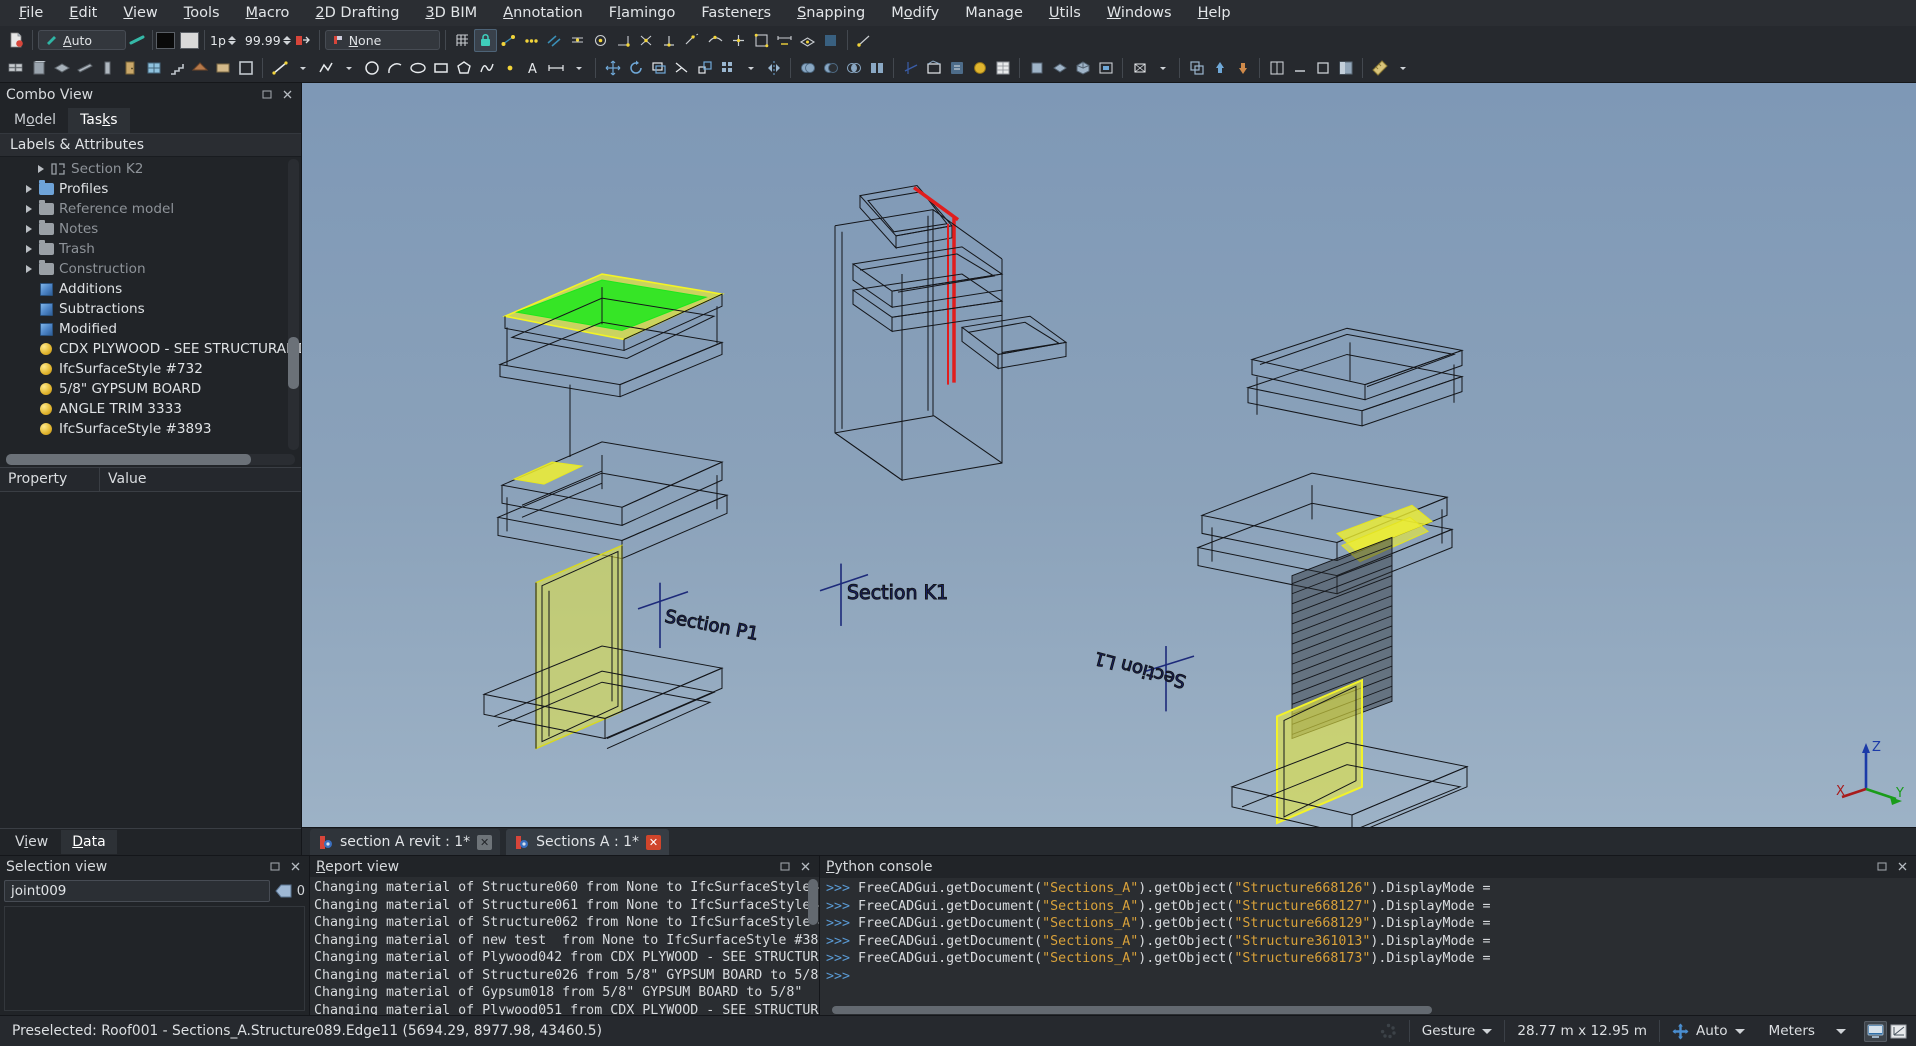  What do you see at coordinates (727, 68) in the screenshot?
I see `array-icon` at bounding box center [727, 68].